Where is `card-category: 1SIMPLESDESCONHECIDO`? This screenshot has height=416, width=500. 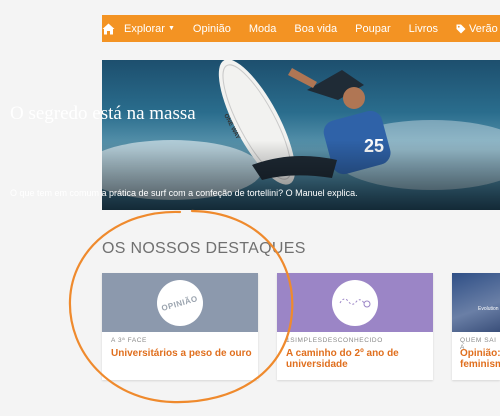
card-category: 1SIMPLESDESCONHECIDO is located at coordinates (334, 340).